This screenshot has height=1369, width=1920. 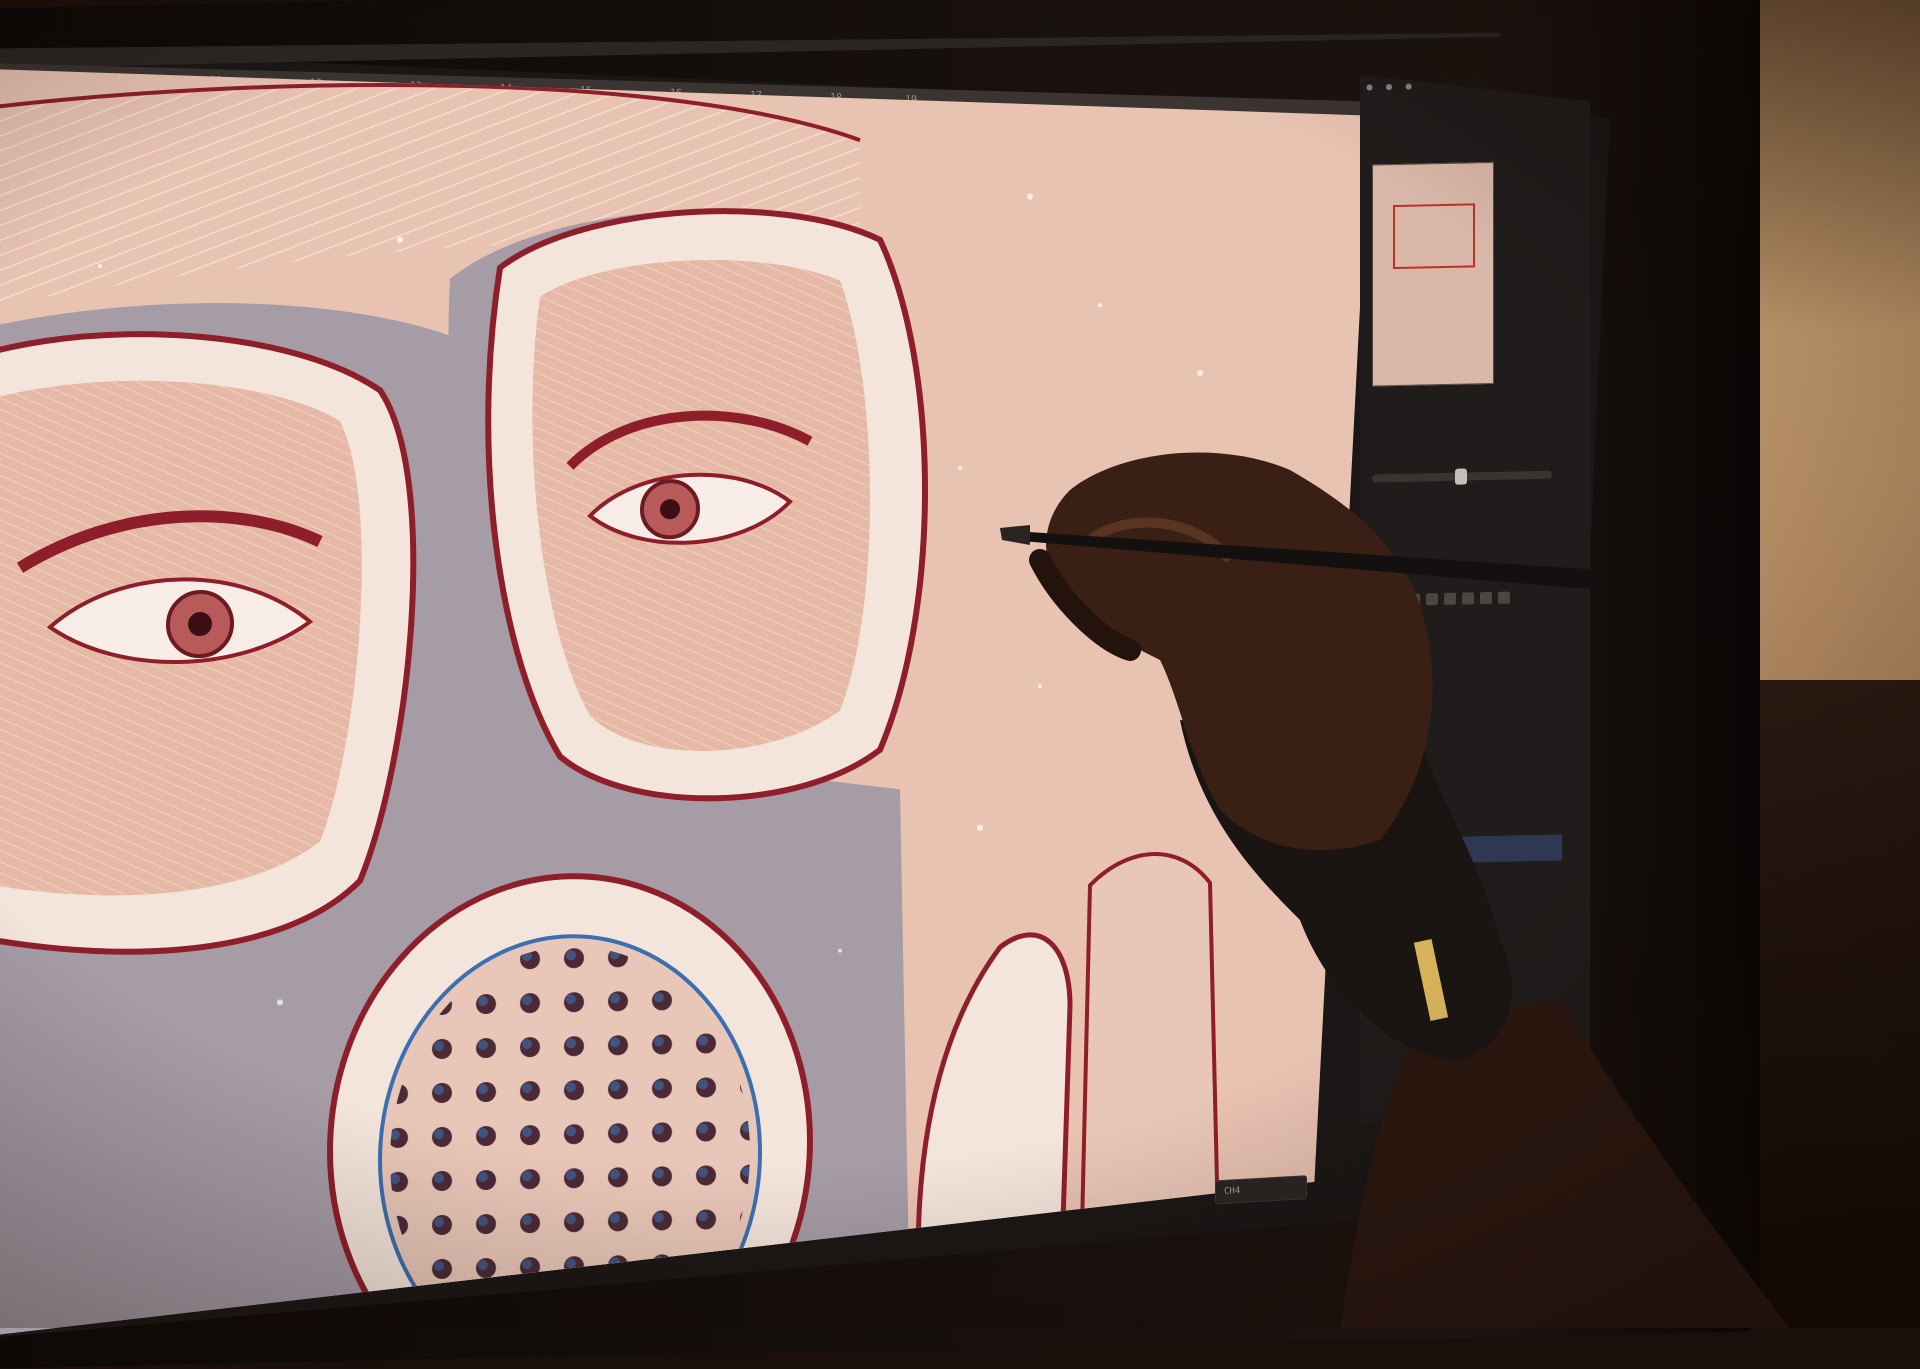 I want to click on right-side-panel: ● ● ●, so click(x=1475, y=597).